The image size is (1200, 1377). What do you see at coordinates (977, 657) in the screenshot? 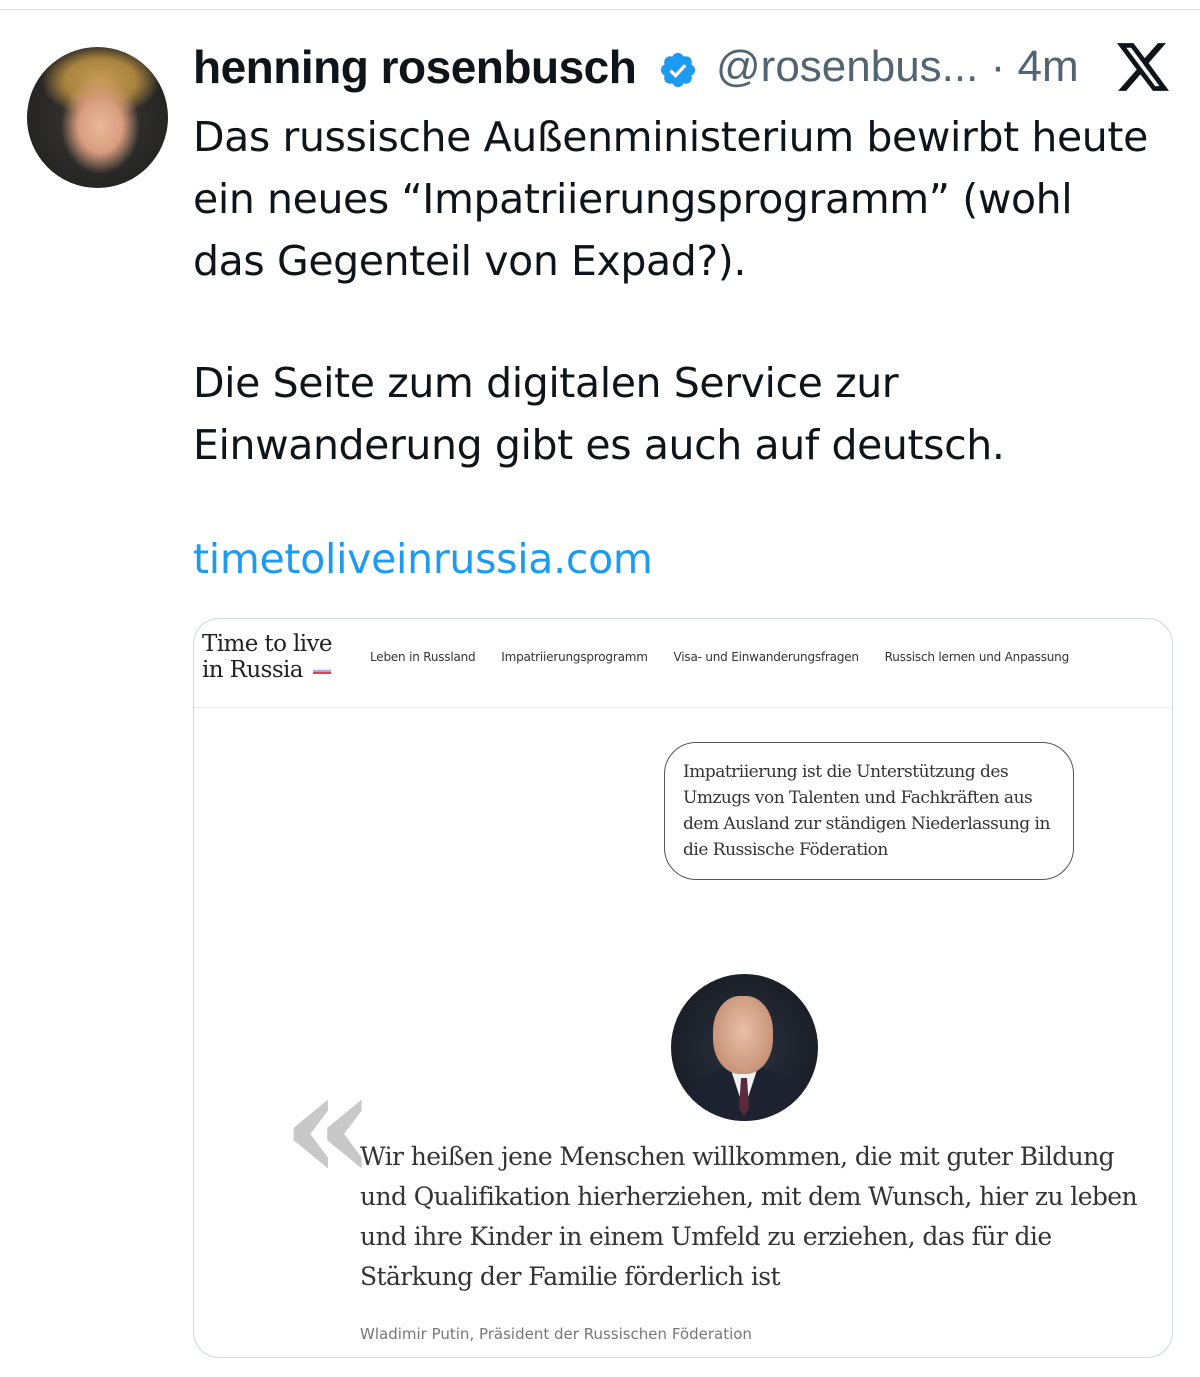
I see `nav-item-russisch: Russisch lernen und Anpassung` at bounding box center [977, 657].